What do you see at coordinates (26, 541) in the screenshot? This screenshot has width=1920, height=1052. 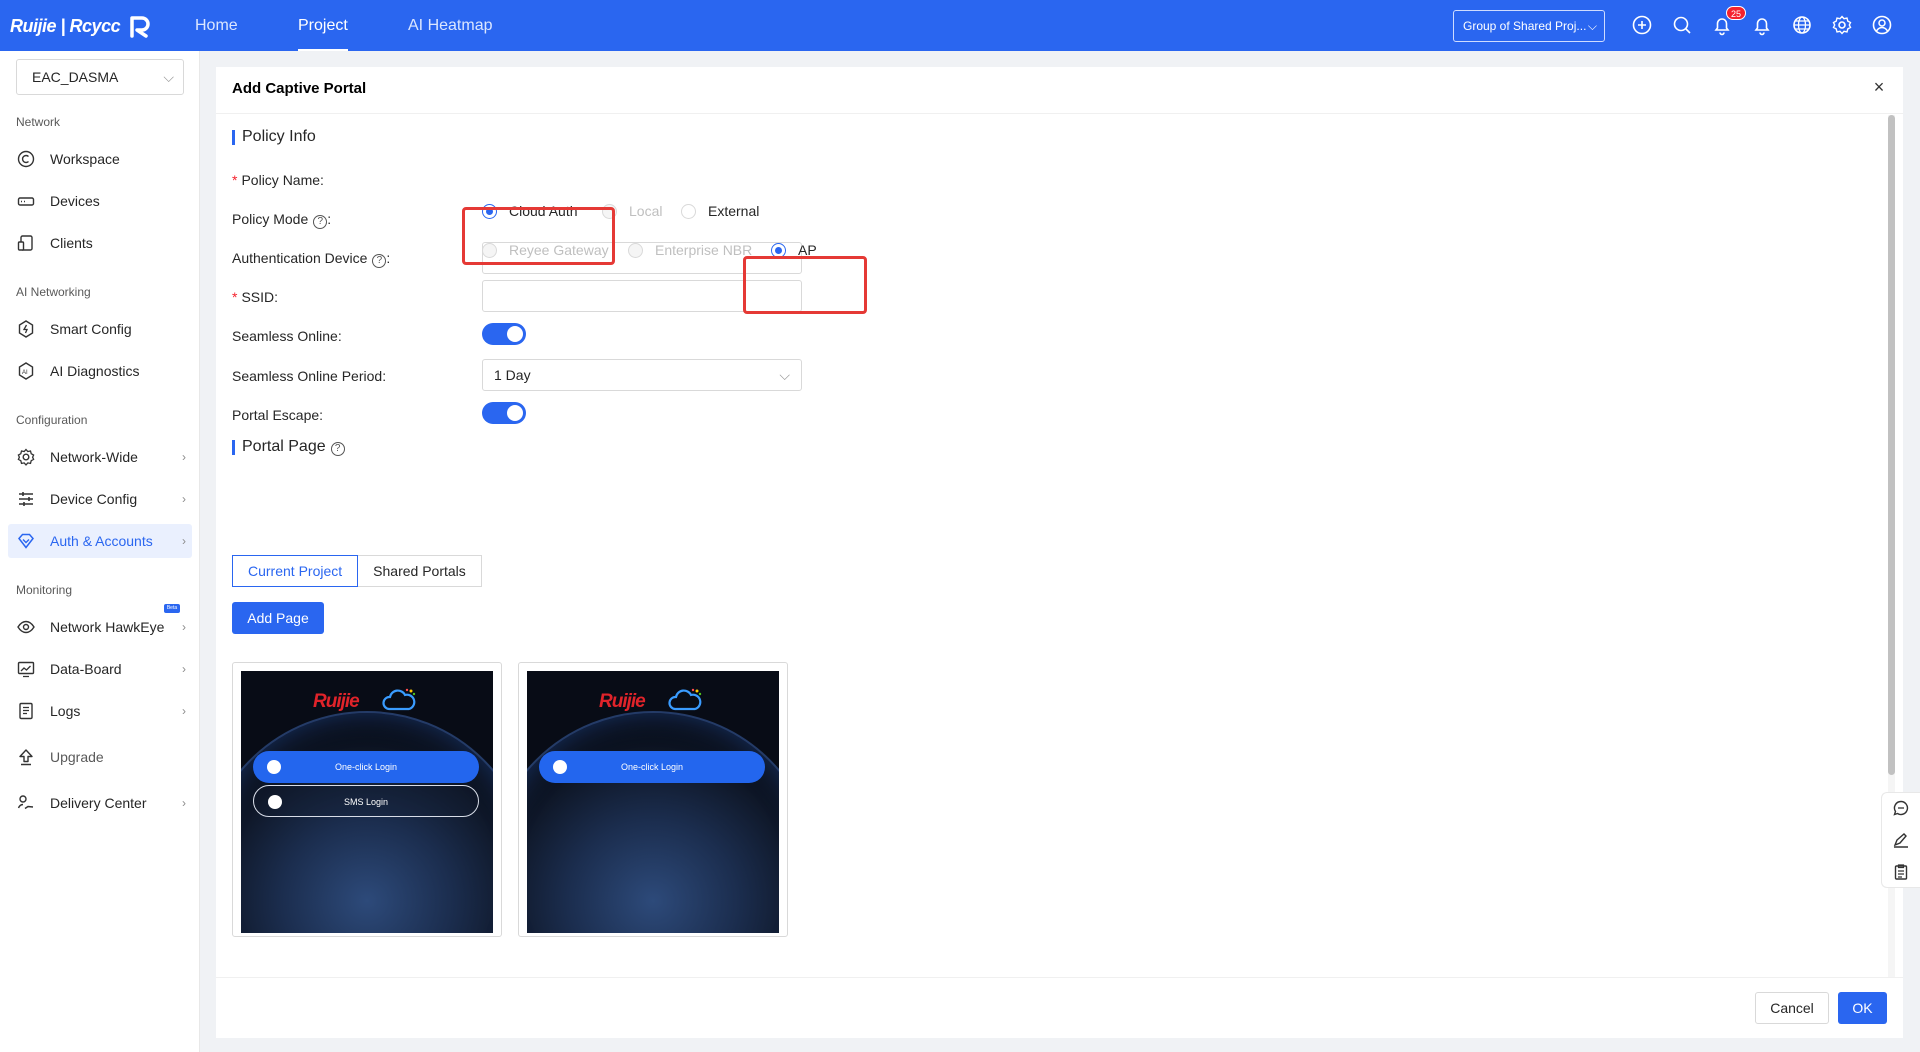 I see `auth-accounts-diamond-icon` at bounding box center [26, 541].